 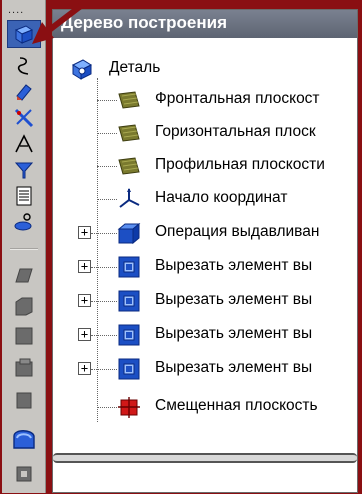 I want to click on tree-item-extrusion: + Операция выдавливан, so click(x=205, y=233).